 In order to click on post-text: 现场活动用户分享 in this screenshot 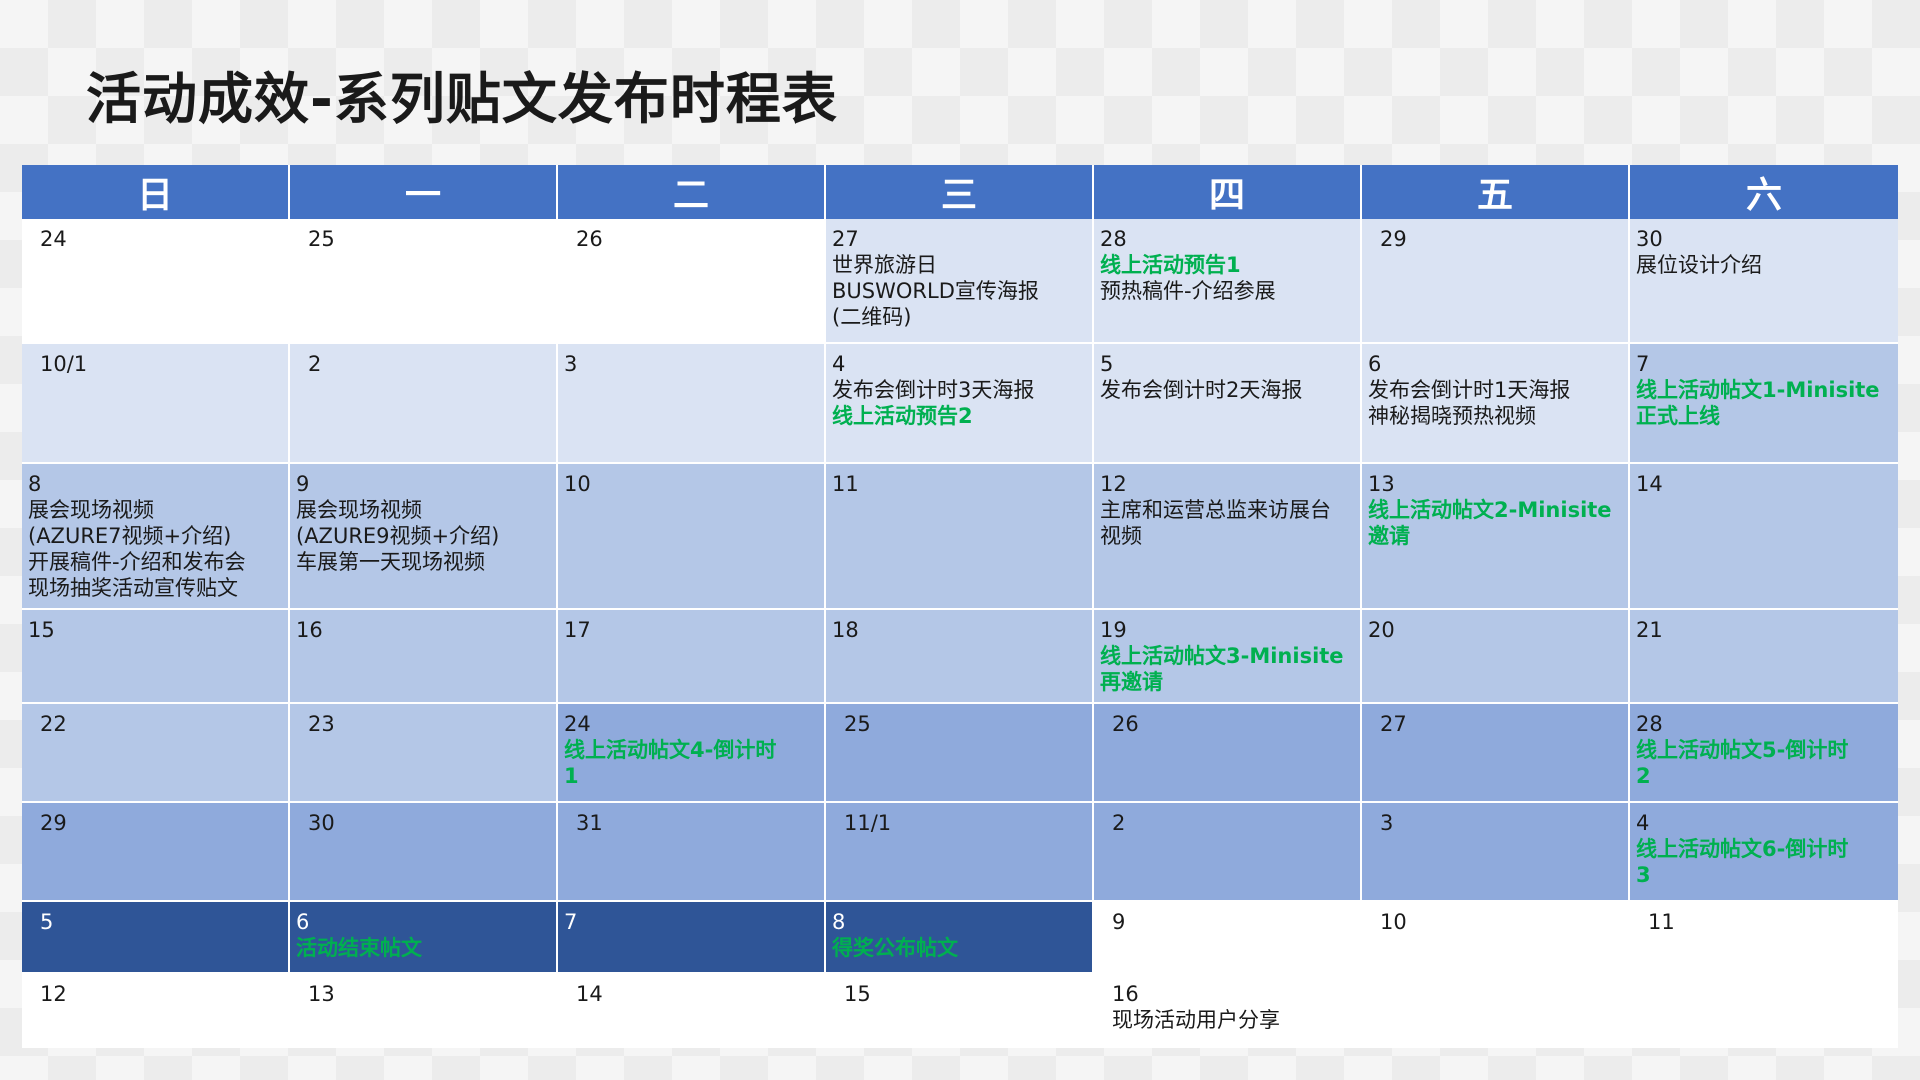, I will do `click(1196, 1020)`.